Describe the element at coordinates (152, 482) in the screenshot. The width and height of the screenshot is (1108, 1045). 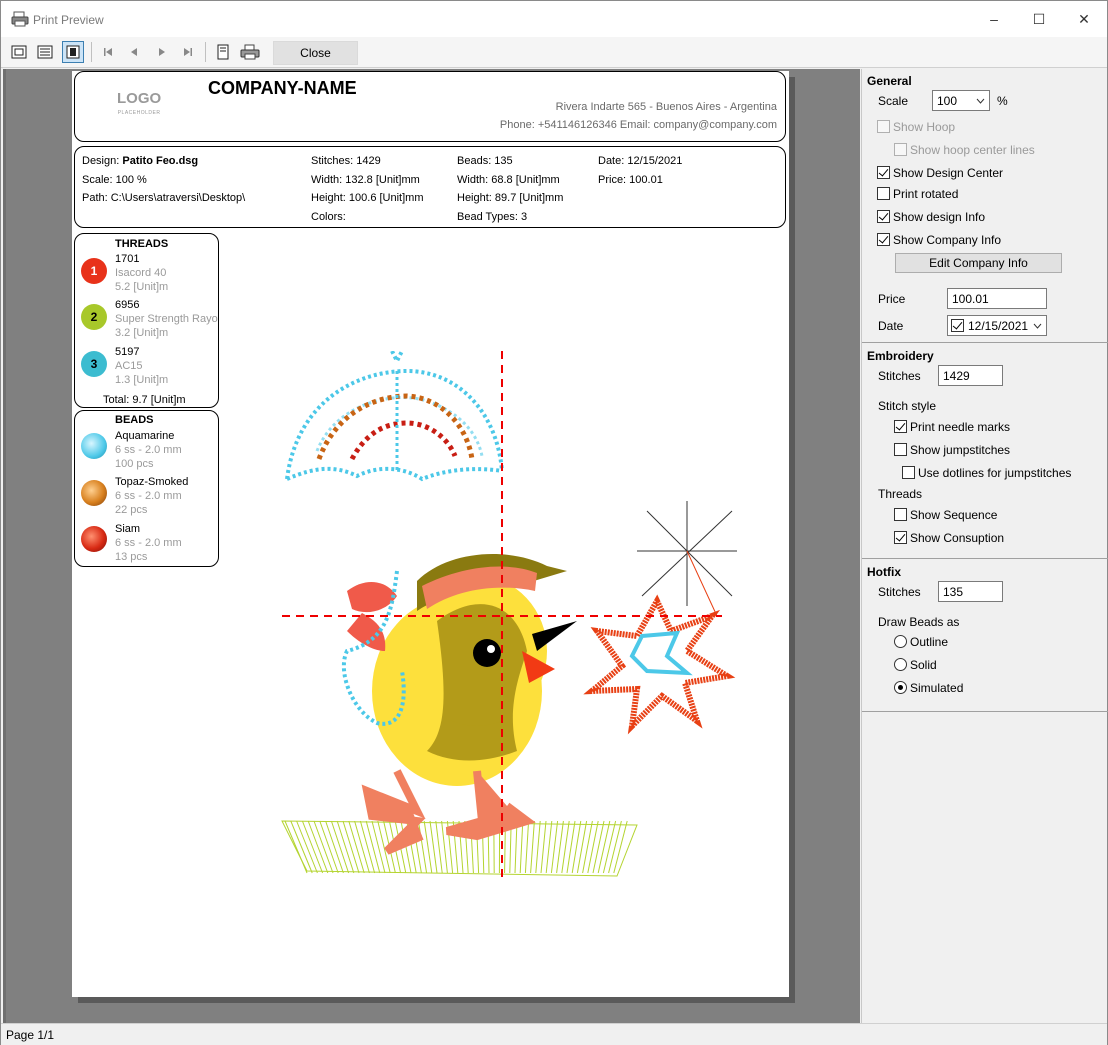
I see `bead-name: Topaz-Smoked` at that location.